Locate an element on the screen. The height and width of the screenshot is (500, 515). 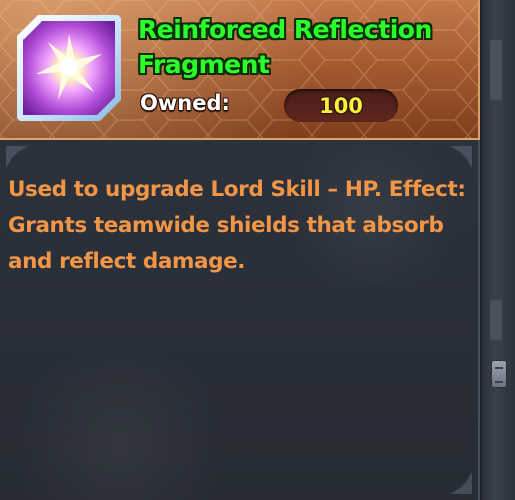
owned-count: 100 is located at coordinates (341, 105).